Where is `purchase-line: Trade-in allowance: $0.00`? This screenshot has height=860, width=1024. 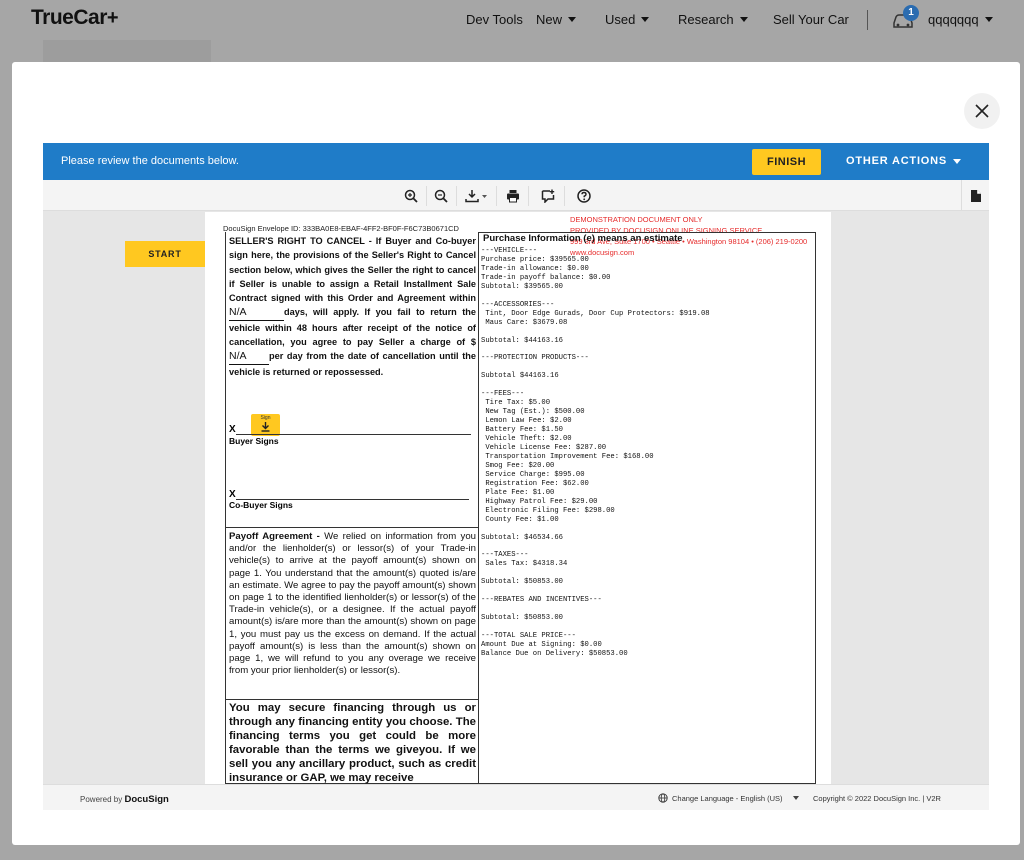 purchase-line: Trade-in allowance: $0.00 is located at coordinates (535, 268).